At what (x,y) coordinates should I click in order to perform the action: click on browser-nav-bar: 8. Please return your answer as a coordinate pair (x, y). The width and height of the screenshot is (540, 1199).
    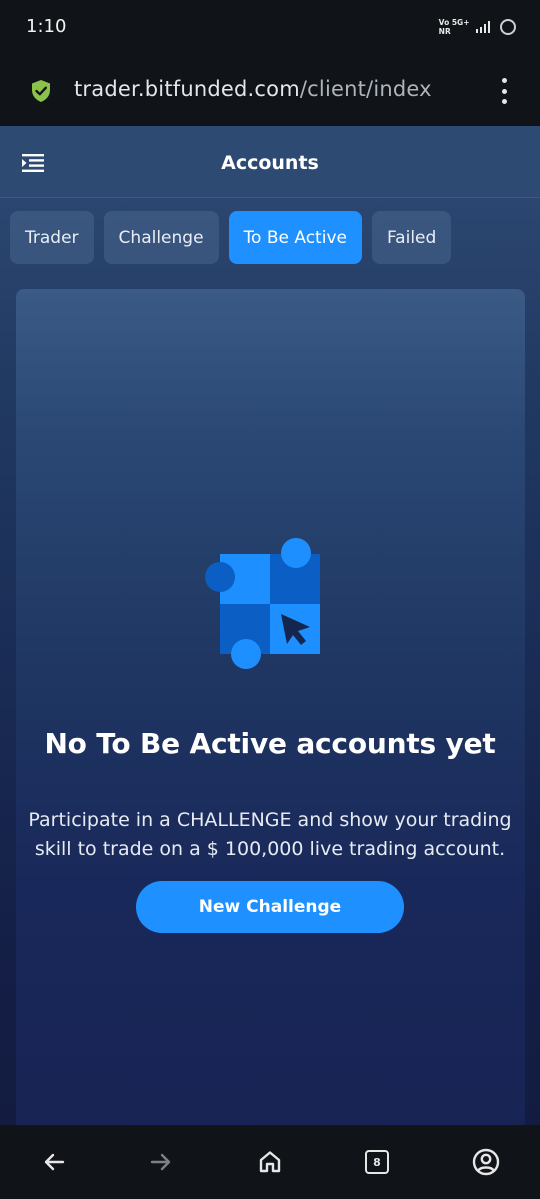
    Looking at the image, I should click on (270, 1162).